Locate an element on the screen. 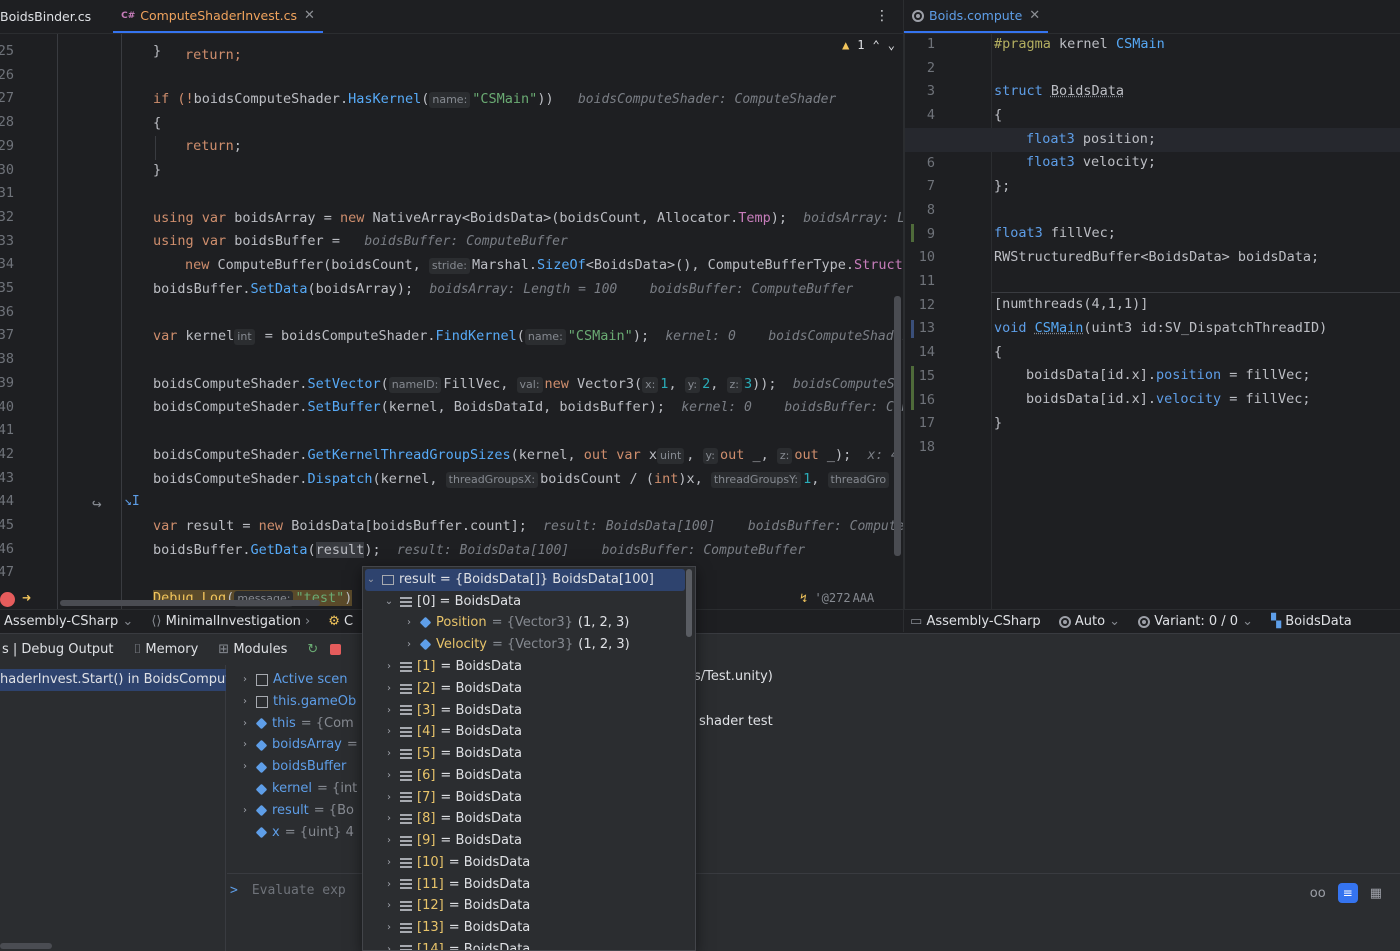  tab-computeshaderinvest: C# ComputeShaderInvest.cs ✕ is located at coordinates (218, 16).